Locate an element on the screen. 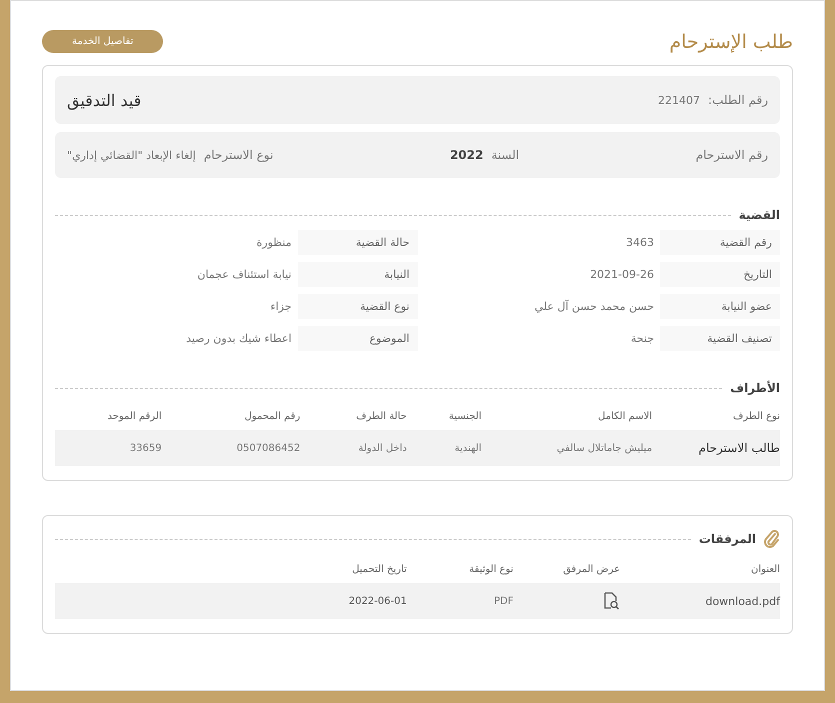 This screenshot has height=703, width=835. column-header: الاسم الكامل is located at coordinates (624, 417).